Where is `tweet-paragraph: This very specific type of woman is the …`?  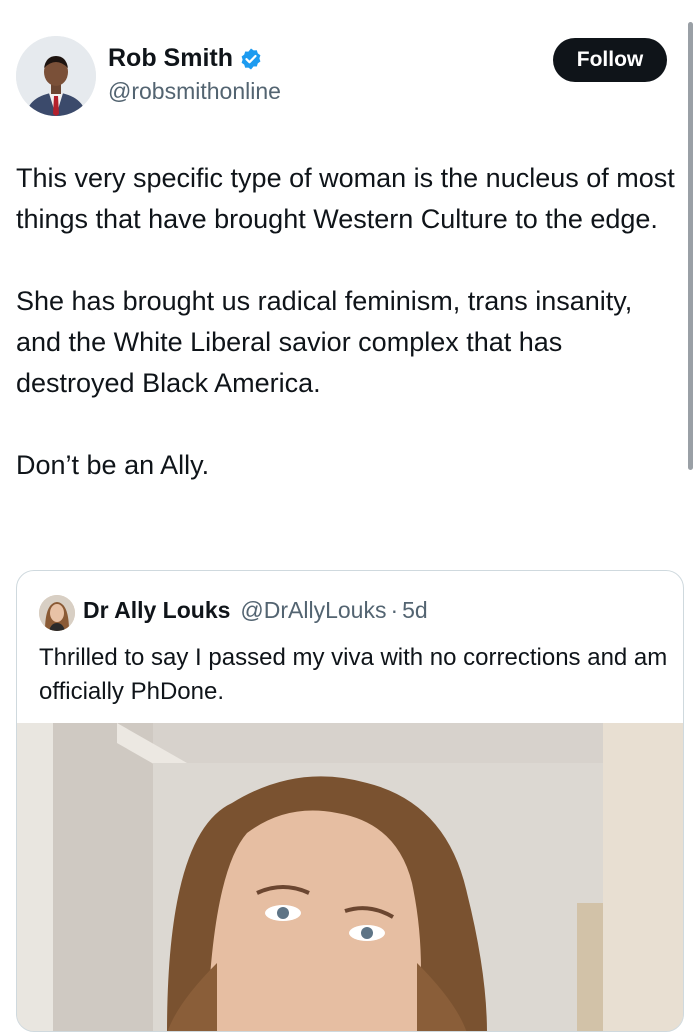 tweet-paragraph: This very specific type of woman is the … is located at coordinates (345, 198).